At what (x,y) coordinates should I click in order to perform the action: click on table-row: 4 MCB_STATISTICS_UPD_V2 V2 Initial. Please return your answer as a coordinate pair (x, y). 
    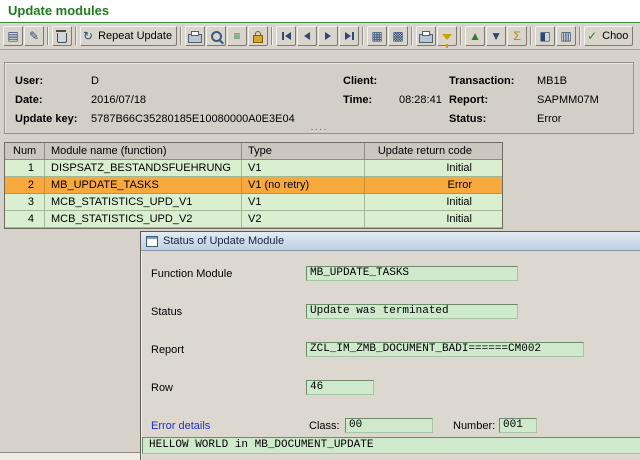
    Looking at the image, I should click on (253, 219).